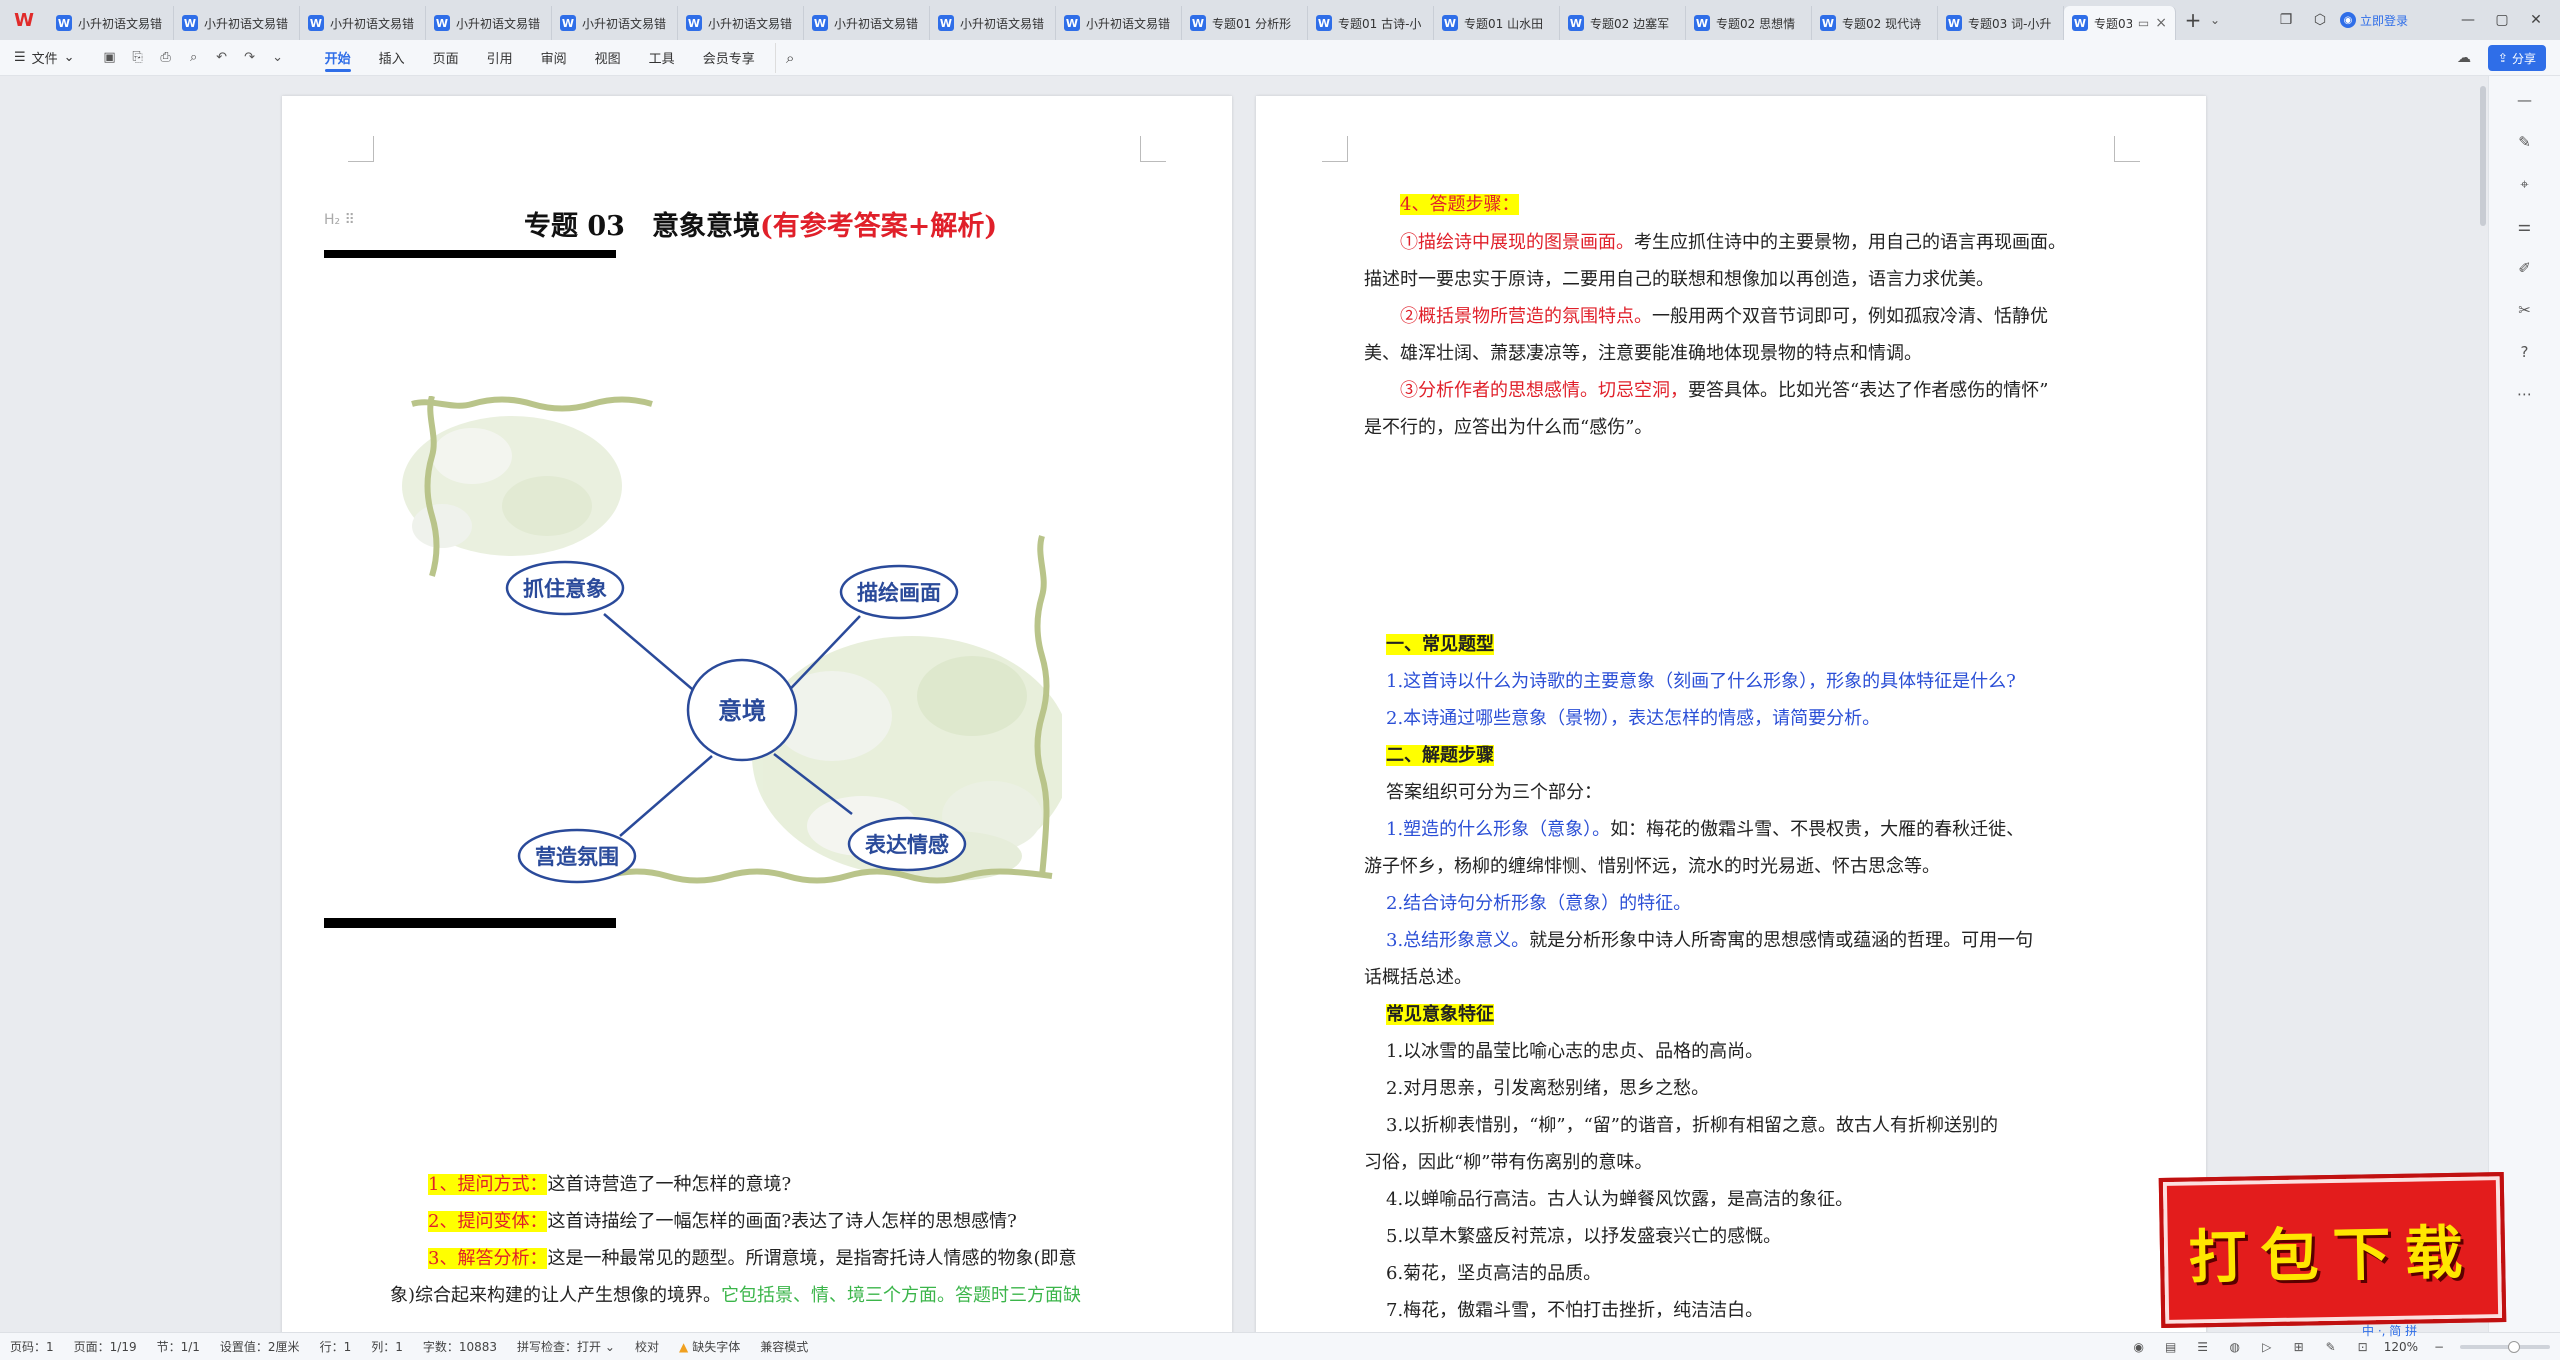 The width and height of the screenshot is (2560, 1360). What do you see at coordinates (554, 58) in the screenshot?
I see `tab-review: 审阅` at bounding box center [554, 58].